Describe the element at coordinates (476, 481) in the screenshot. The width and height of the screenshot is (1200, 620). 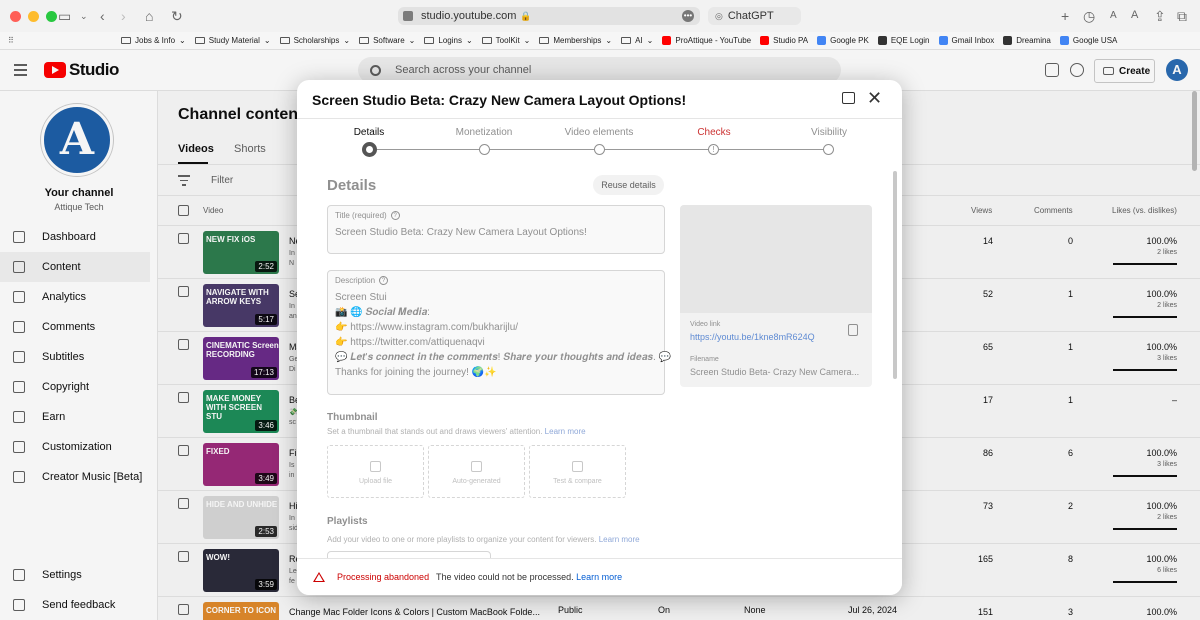
I see `auto-generated-label: Auto-generated` at that location.